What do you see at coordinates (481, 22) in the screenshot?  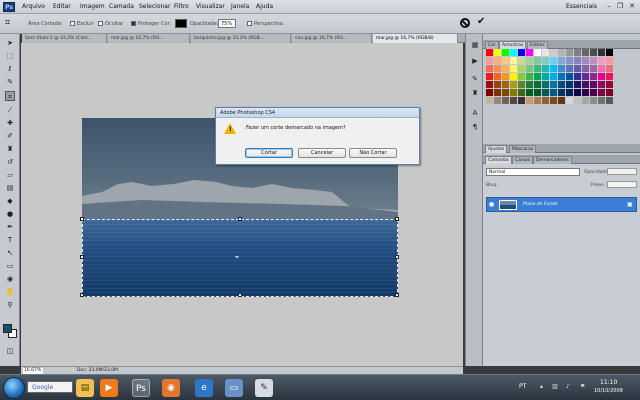 I see `commit-crop-icon: ✔` at bounding box center [481, 22].